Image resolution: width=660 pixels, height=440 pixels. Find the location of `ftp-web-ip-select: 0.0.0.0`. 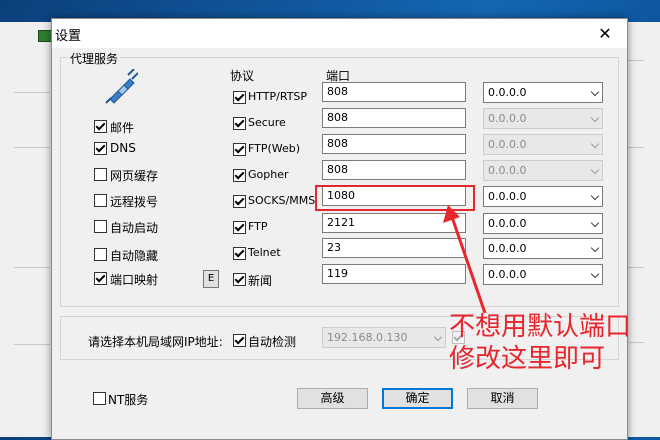

ftp-web-ip-select: 0.0.0.0 is located at coordinates (543, 144).